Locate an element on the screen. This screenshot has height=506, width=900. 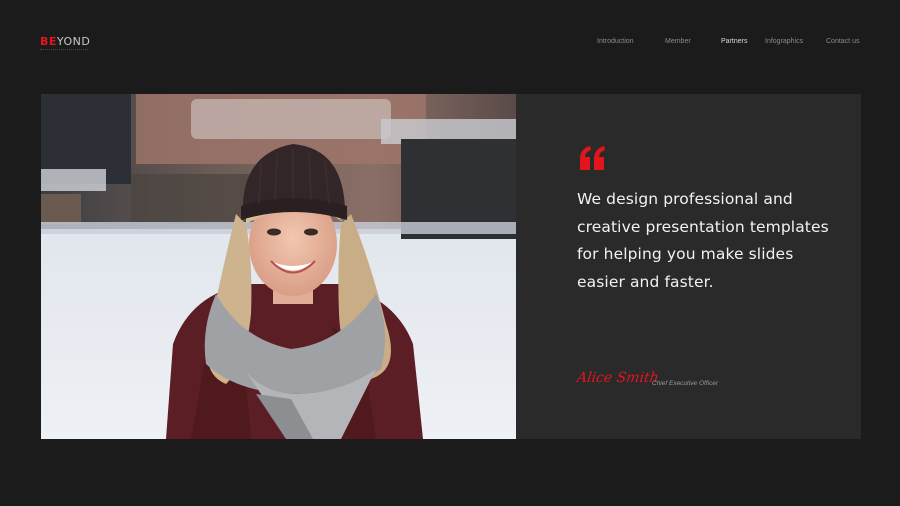
nav-item-contact-us: Contact us is located at coordinates (842, 41).